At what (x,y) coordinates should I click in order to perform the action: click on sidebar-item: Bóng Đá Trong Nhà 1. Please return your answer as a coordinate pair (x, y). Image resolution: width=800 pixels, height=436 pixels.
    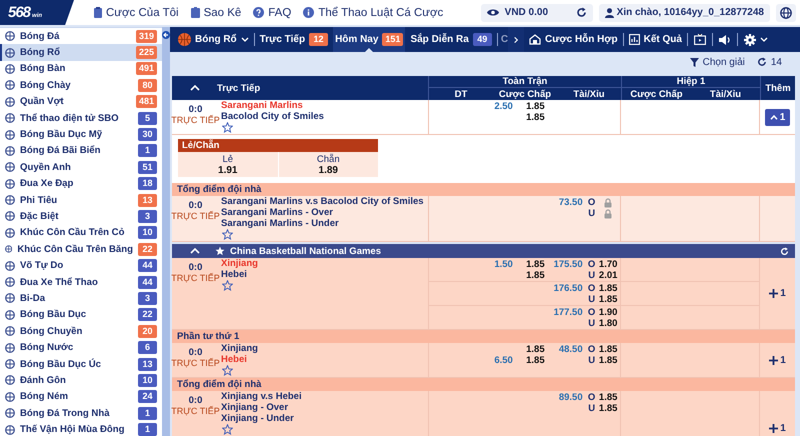
    Looking at the image, I should click on (81, 413).